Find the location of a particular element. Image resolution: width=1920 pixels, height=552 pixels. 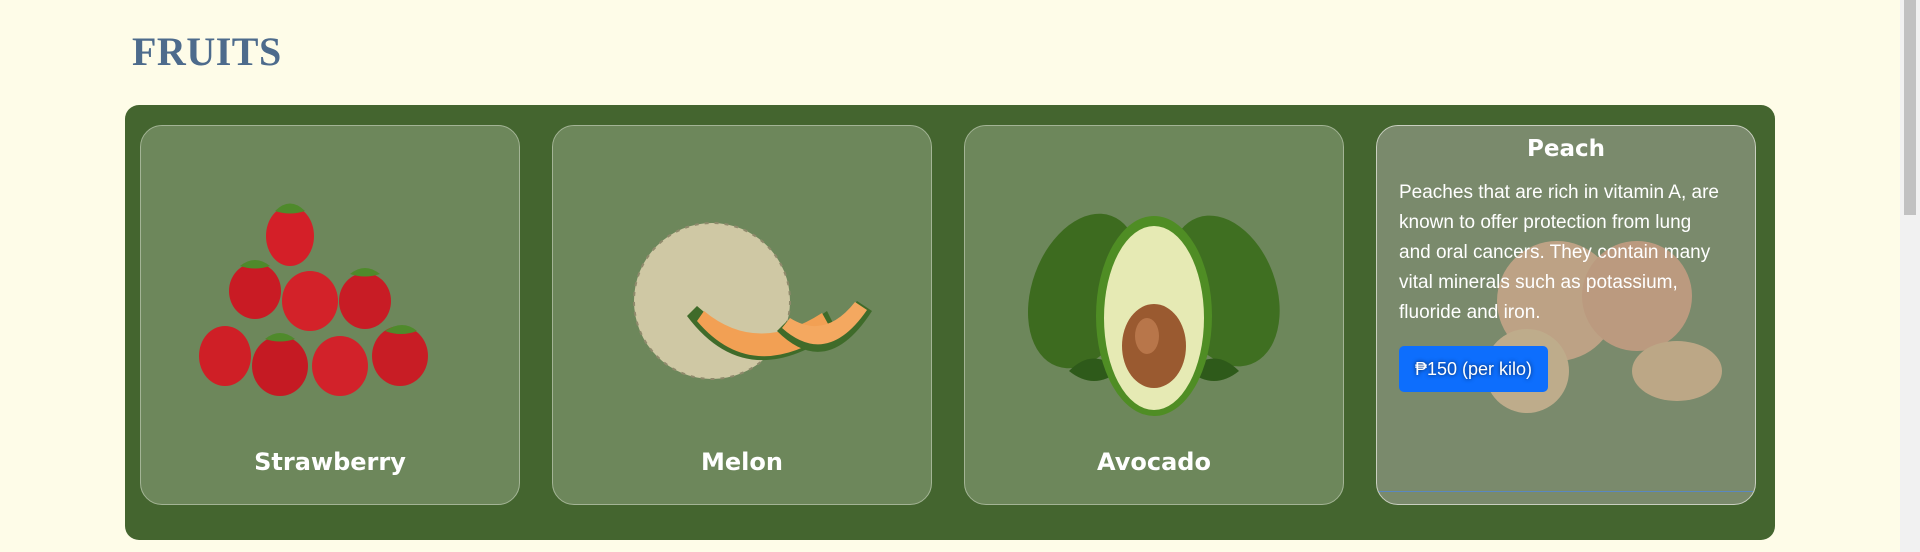

fruit-card-avocado: Avocado is located at coordinates (1154, 315).